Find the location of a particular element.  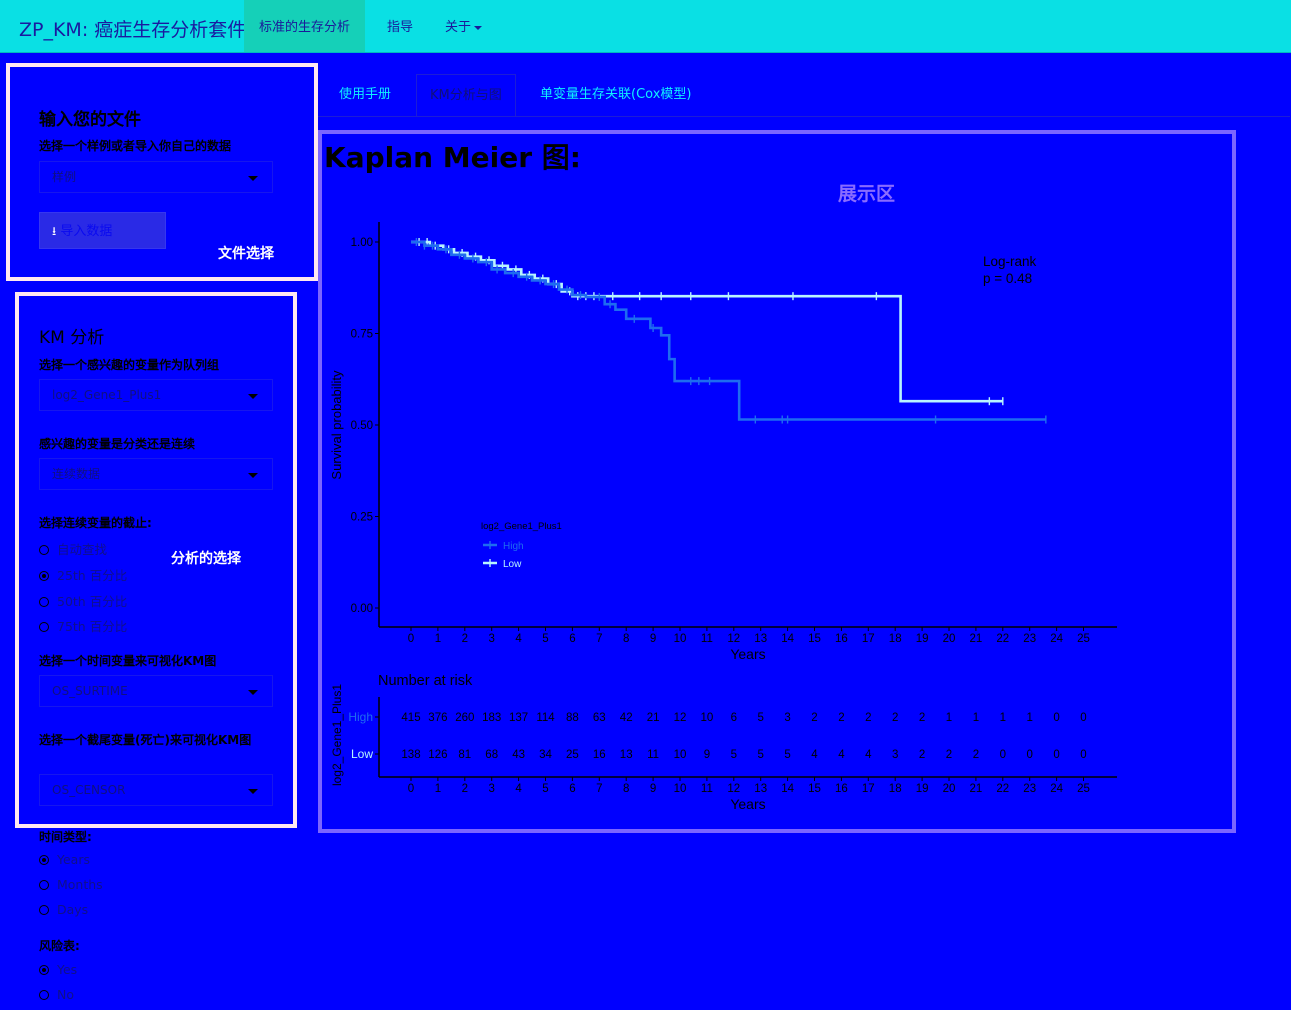

risk-x-tick-label: 16 is located at coordinates (841, 789).